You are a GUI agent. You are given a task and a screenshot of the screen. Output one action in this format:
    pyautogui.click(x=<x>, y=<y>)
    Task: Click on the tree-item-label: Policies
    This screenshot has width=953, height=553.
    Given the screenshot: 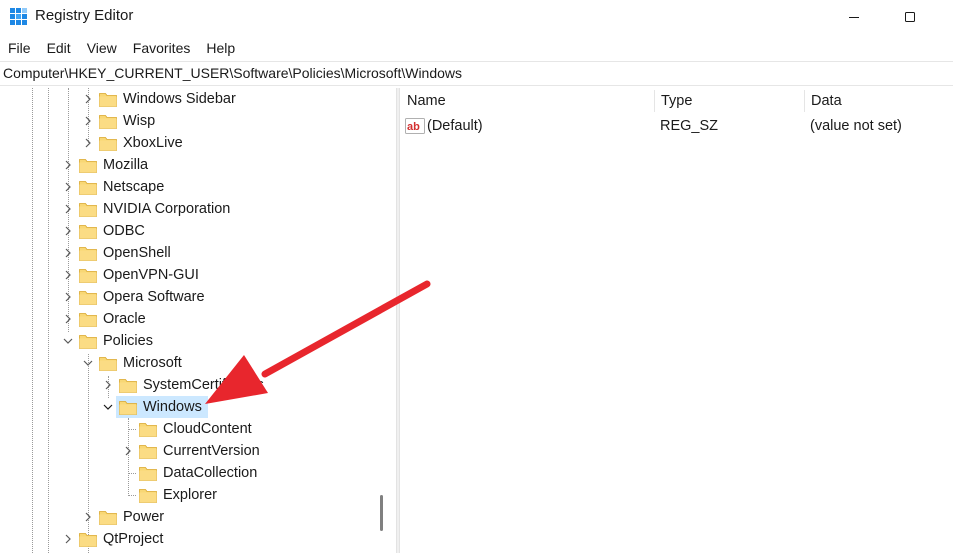 What is the action you would take?
    pyautogui.click(x=128, y=341)
    